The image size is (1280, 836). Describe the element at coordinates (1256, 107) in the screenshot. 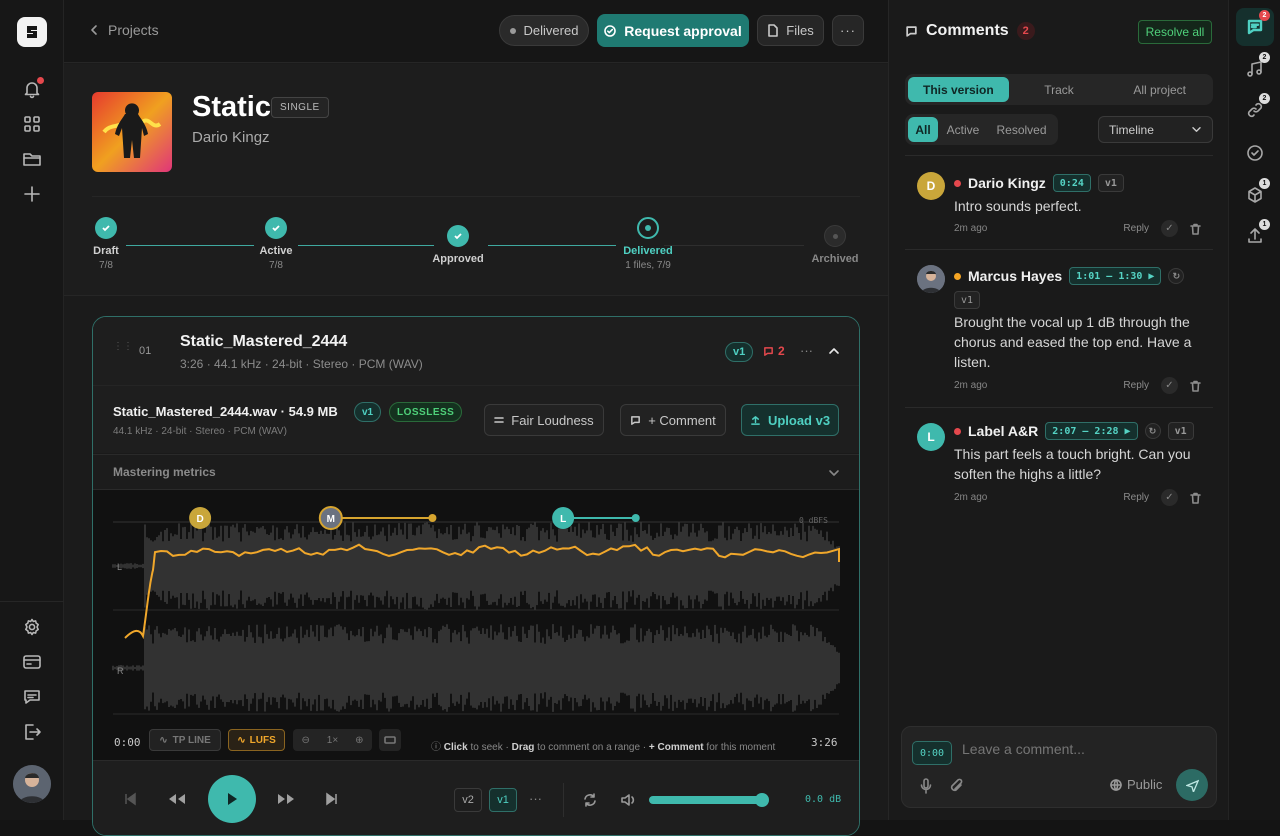

I see `link-rail-icon: 2` at that location.